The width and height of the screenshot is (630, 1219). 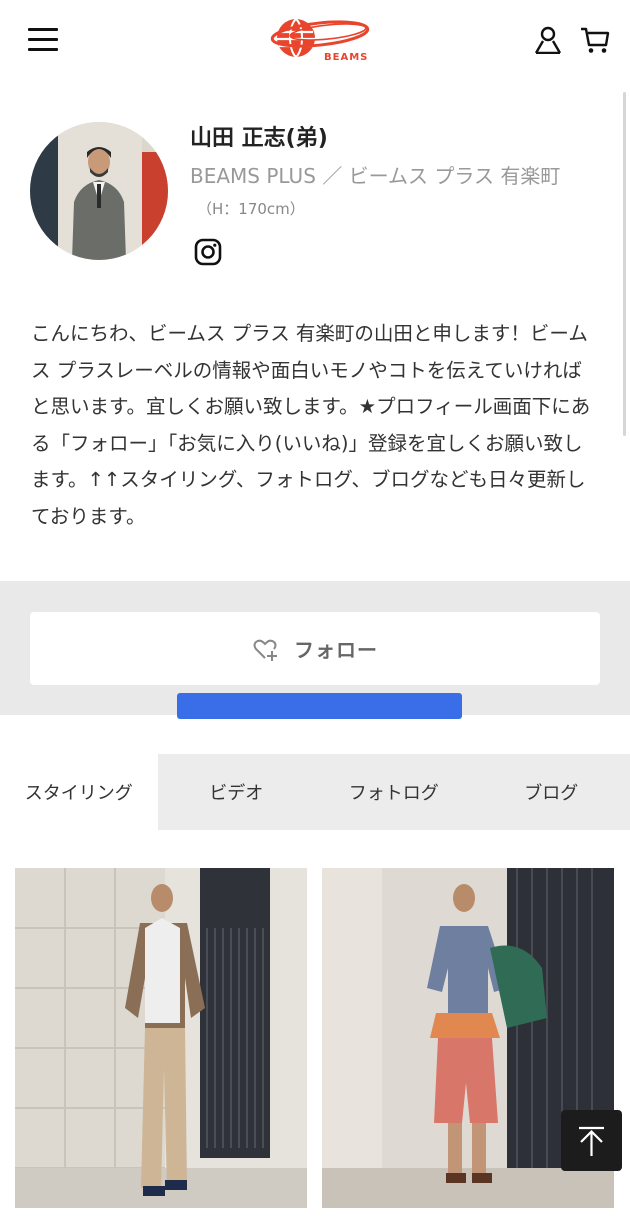 I want to click on arrow-up-icon, so click(x=591, y=1141).